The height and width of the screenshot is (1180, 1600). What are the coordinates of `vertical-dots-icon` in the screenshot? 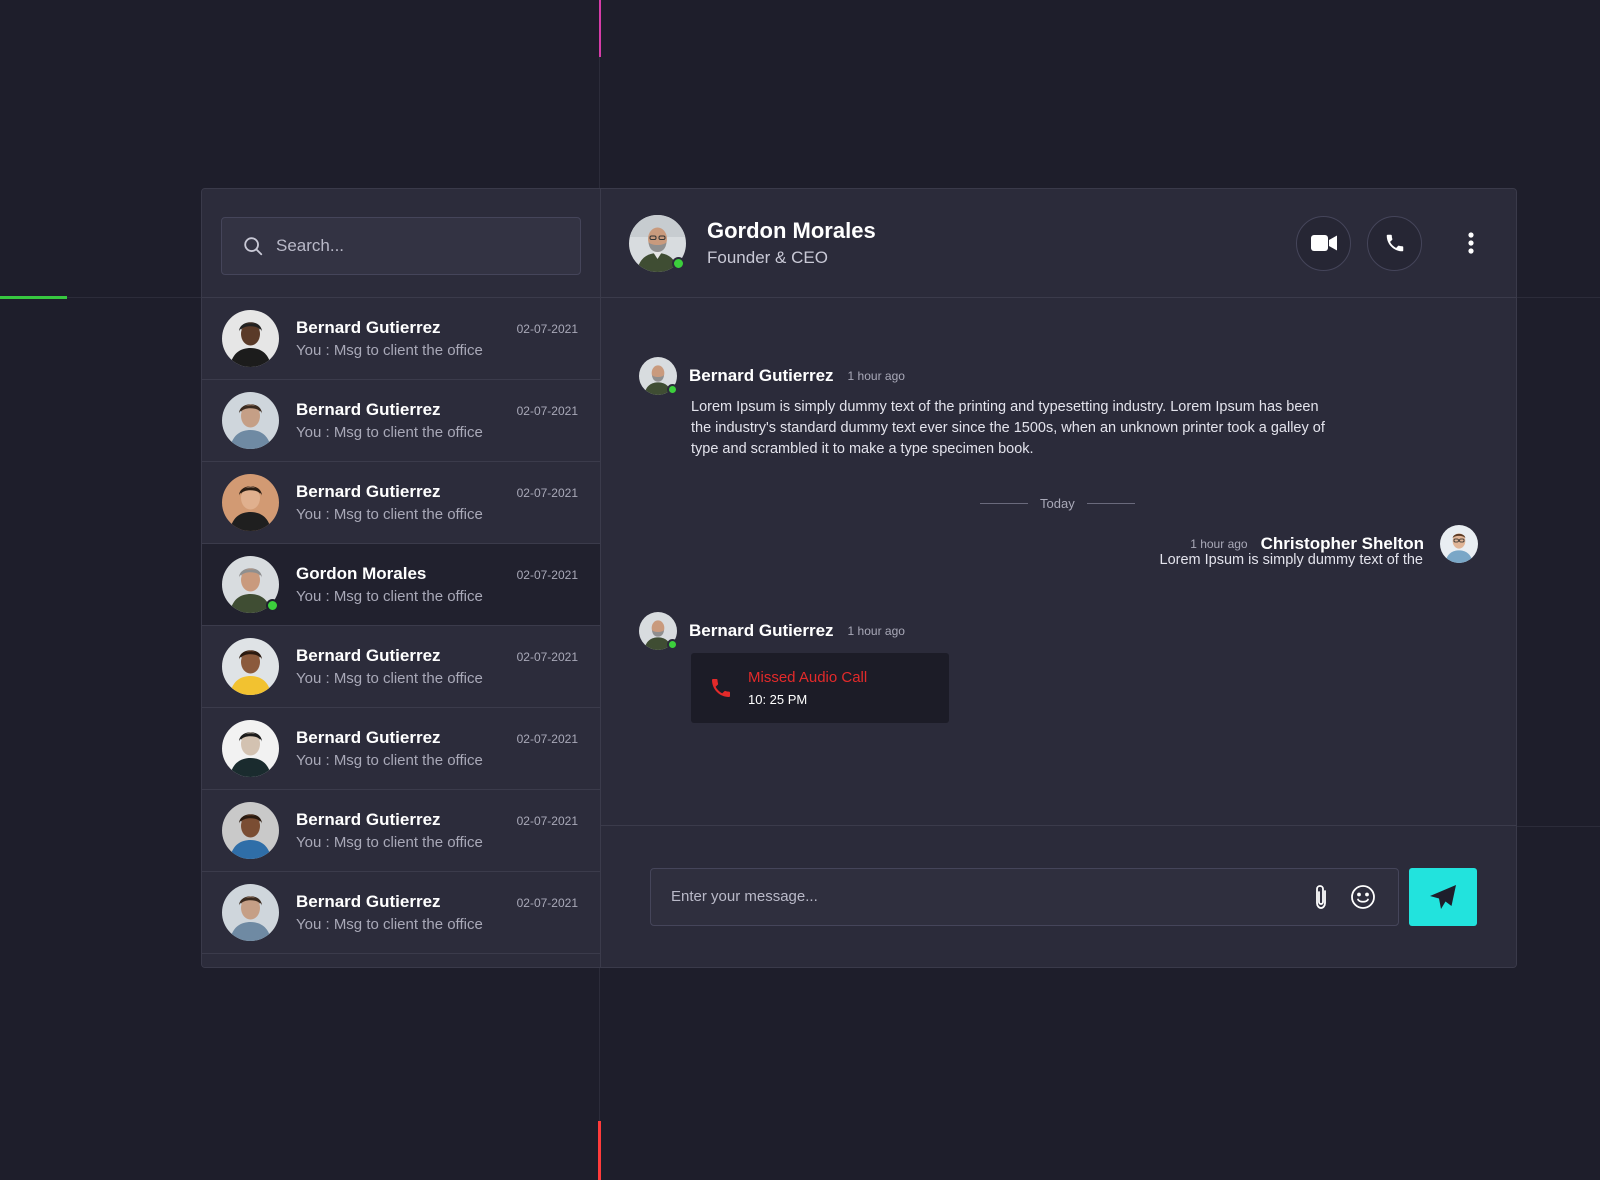 It's located at (1471, 243).